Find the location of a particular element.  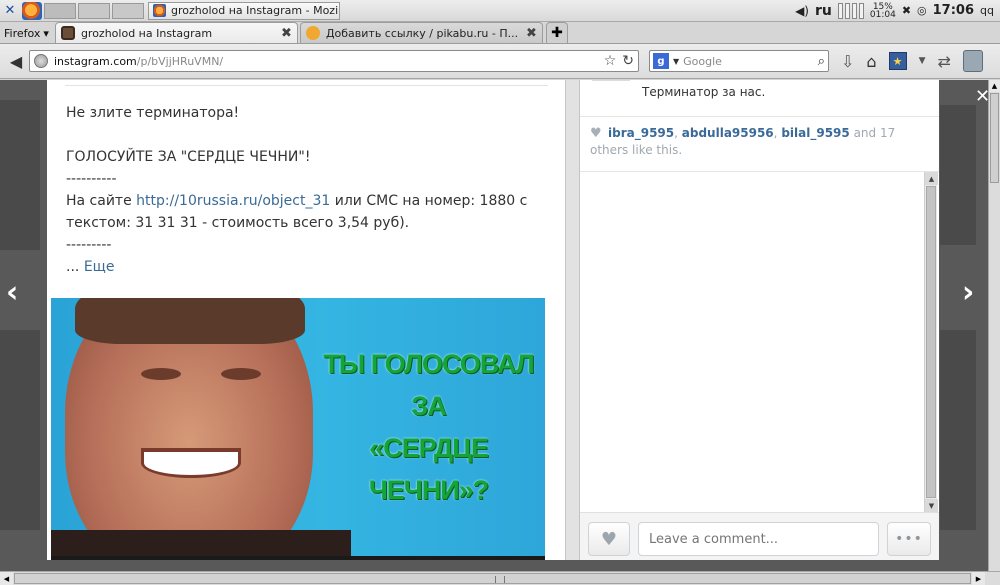

tab-label: grozholod на Instagram is located at coordinates (146, 33).